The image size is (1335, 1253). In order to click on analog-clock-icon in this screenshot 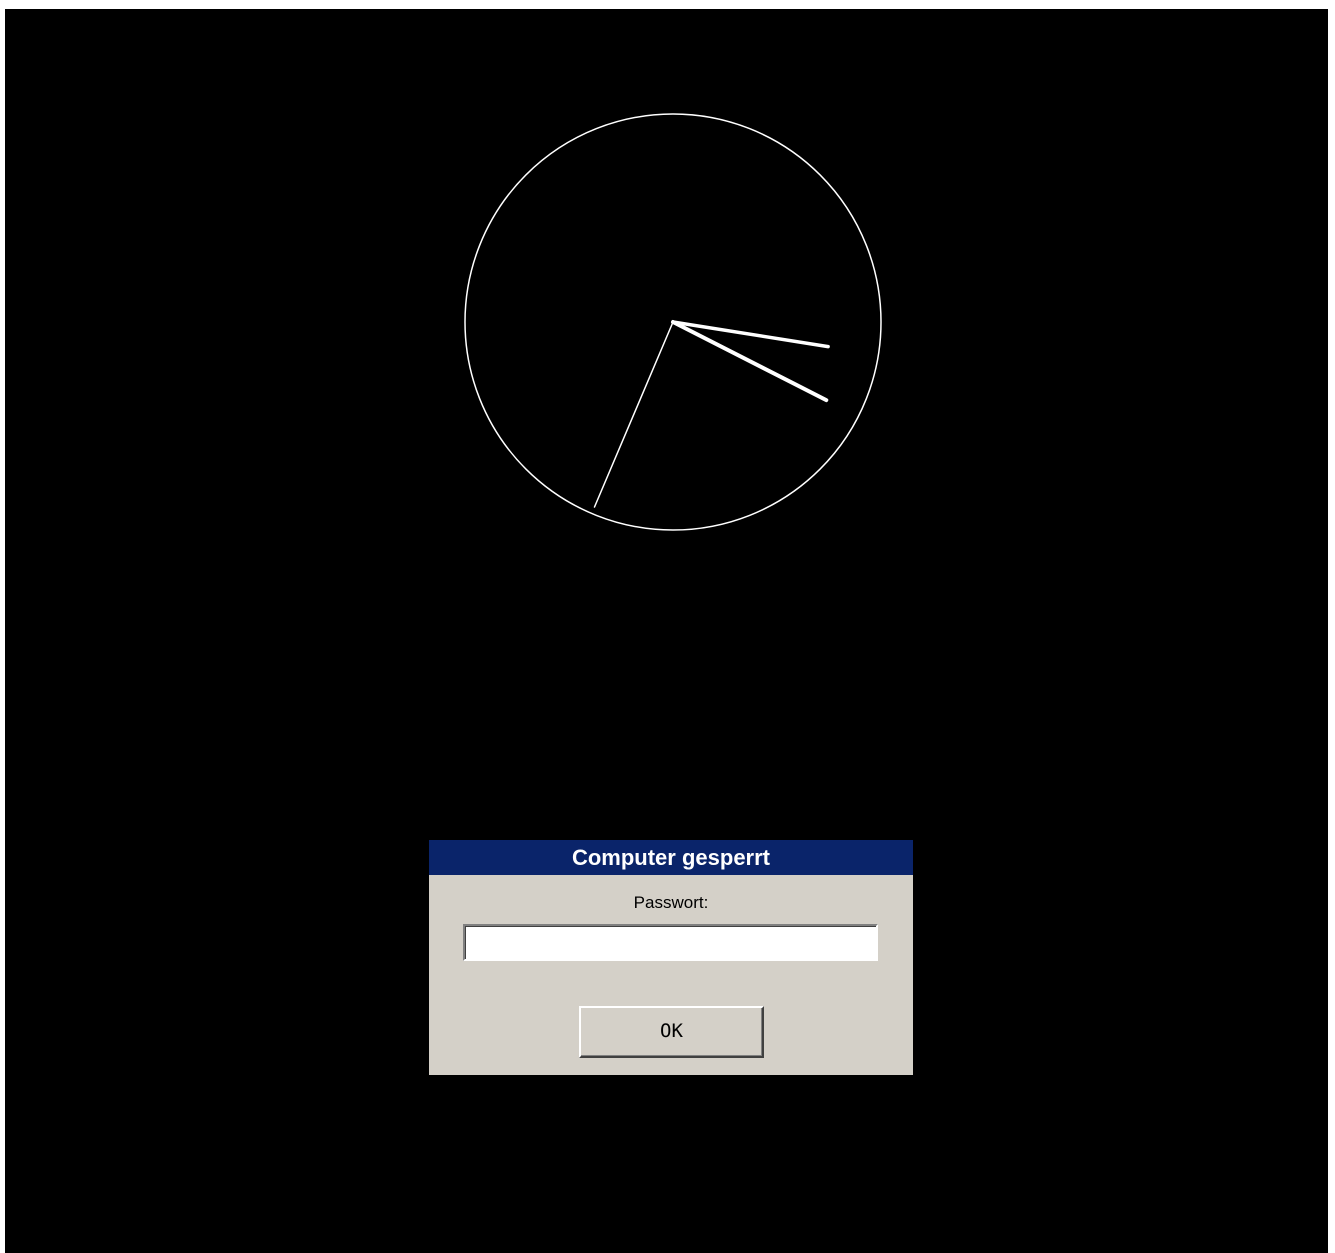, I will do `click(673, 322)`.